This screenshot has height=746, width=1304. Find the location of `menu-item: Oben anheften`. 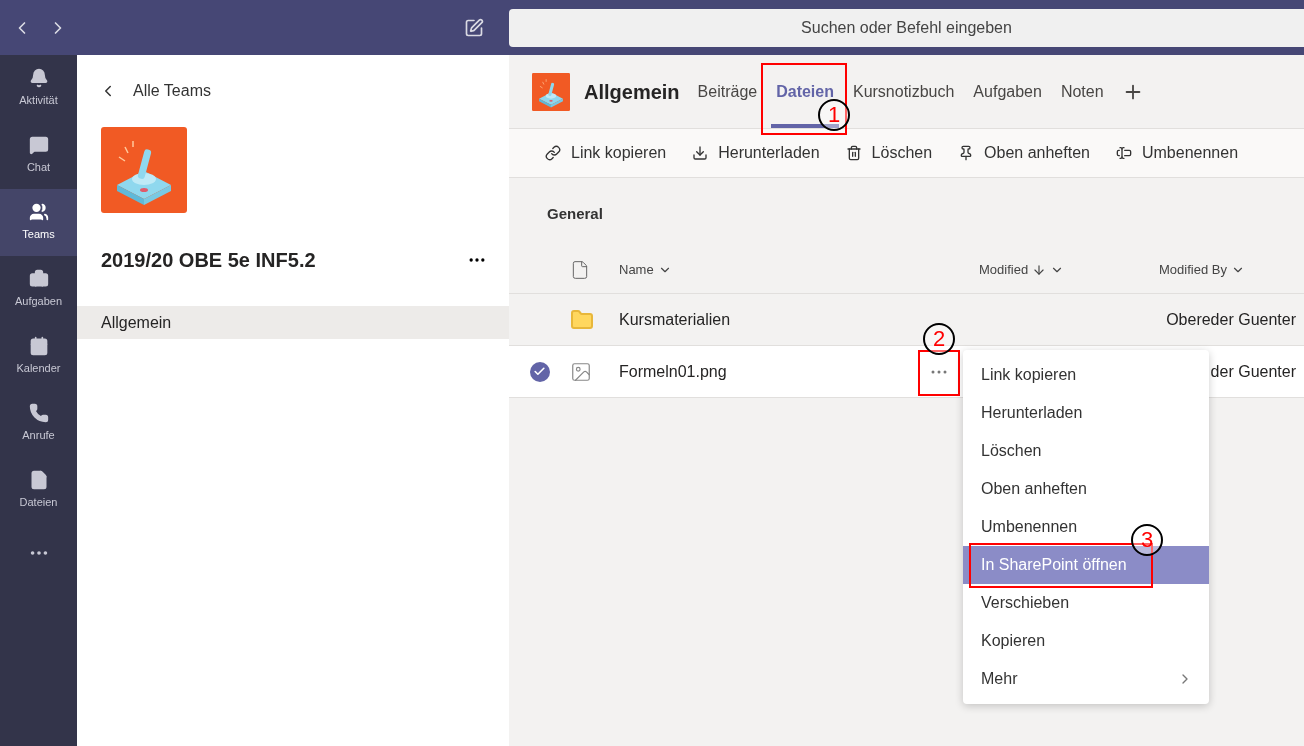

menu-item: Oben anheften is located at coordinates (1086, 488).